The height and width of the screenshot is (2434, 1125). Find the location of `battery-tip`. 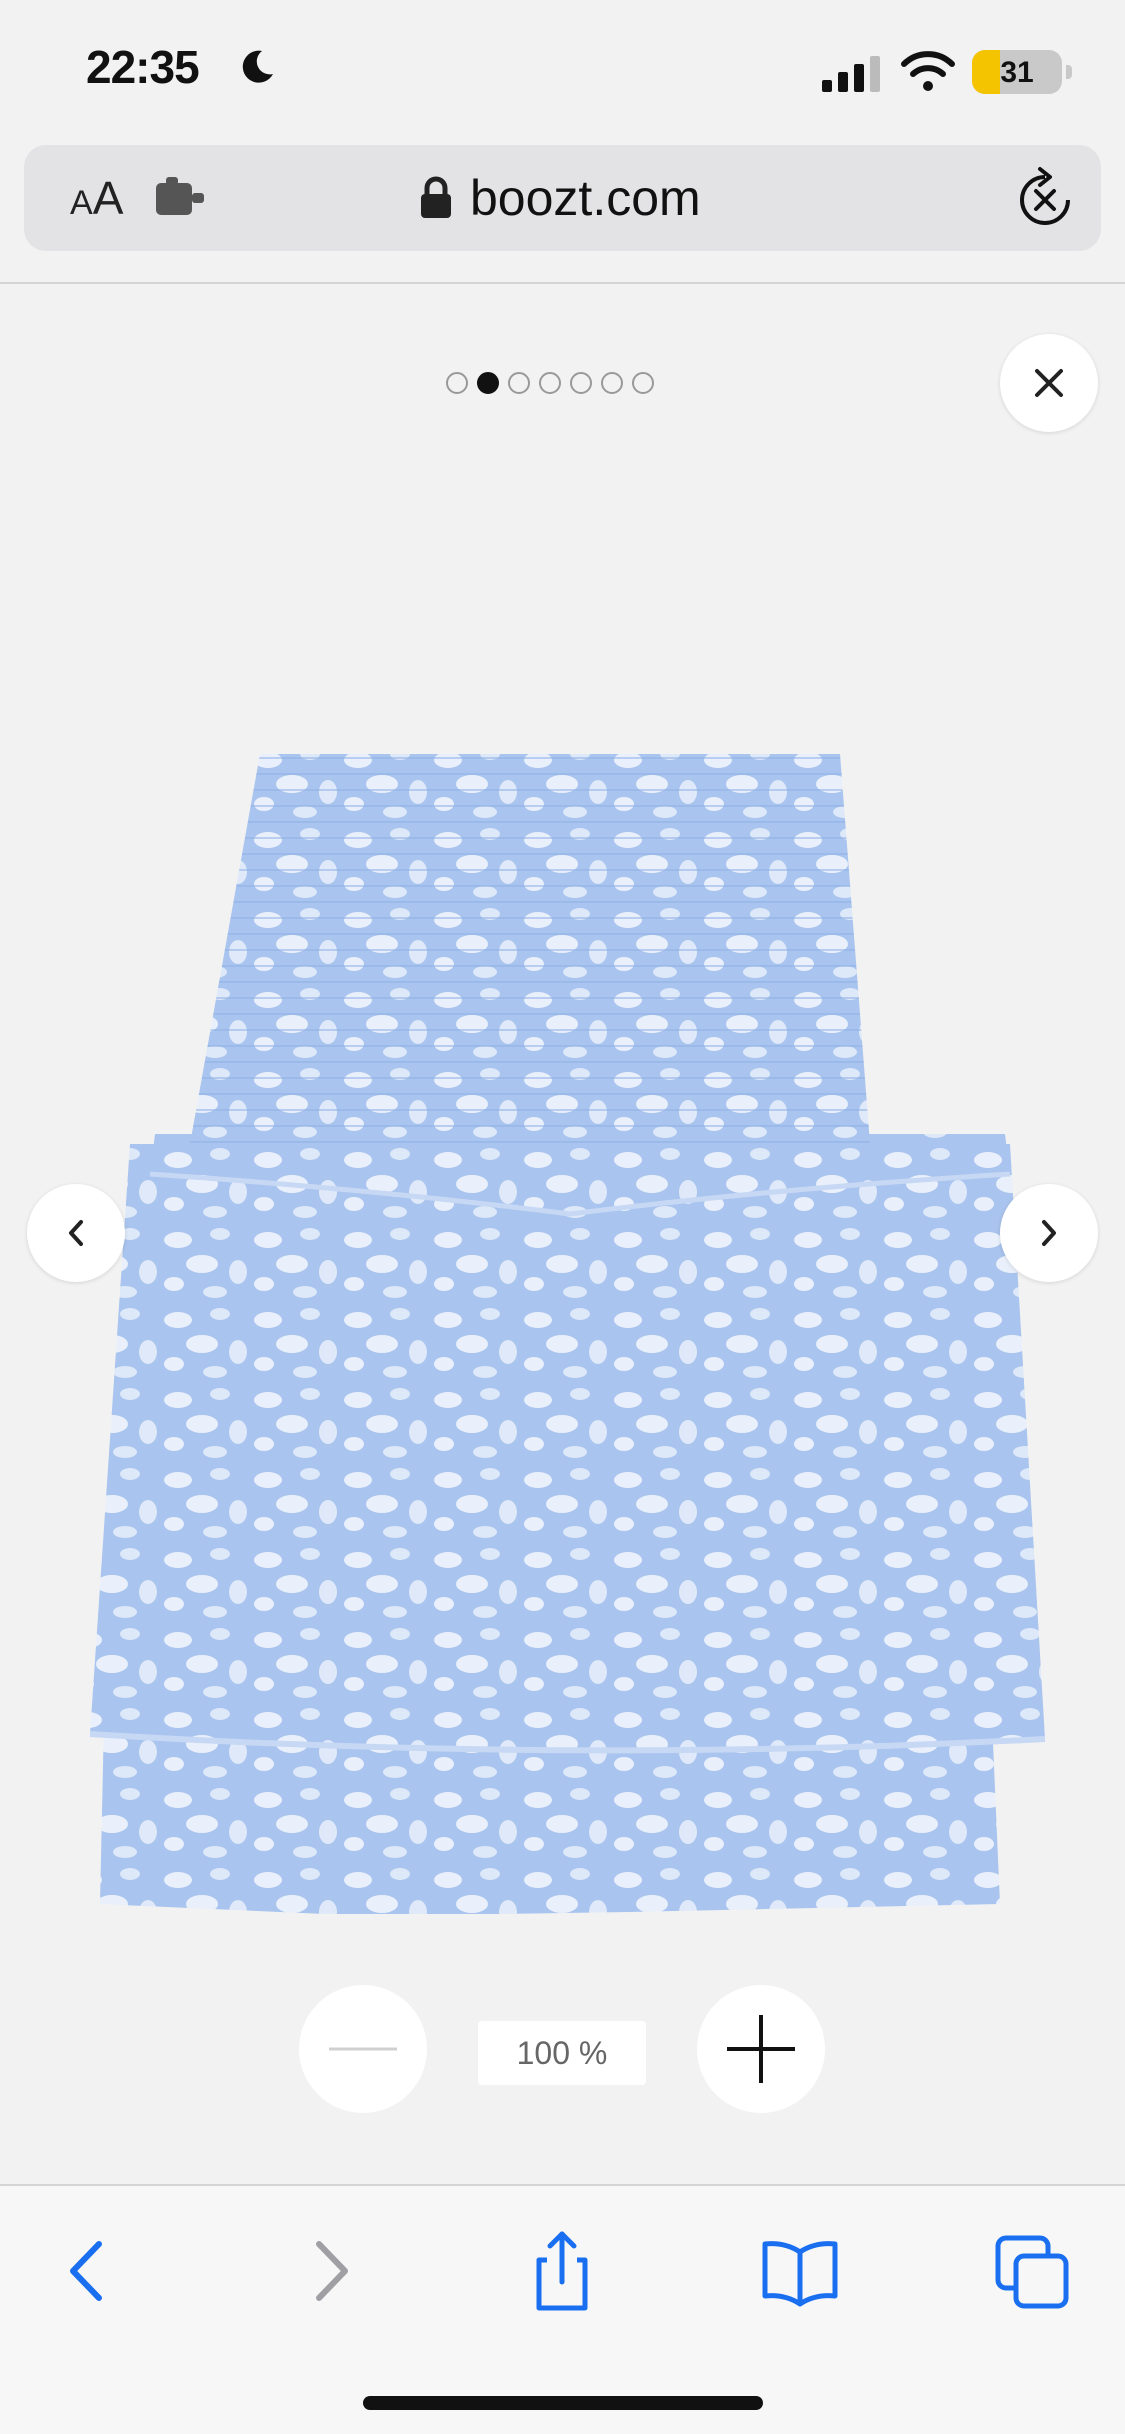

battery-tip is located at coordinates (1069, 72).